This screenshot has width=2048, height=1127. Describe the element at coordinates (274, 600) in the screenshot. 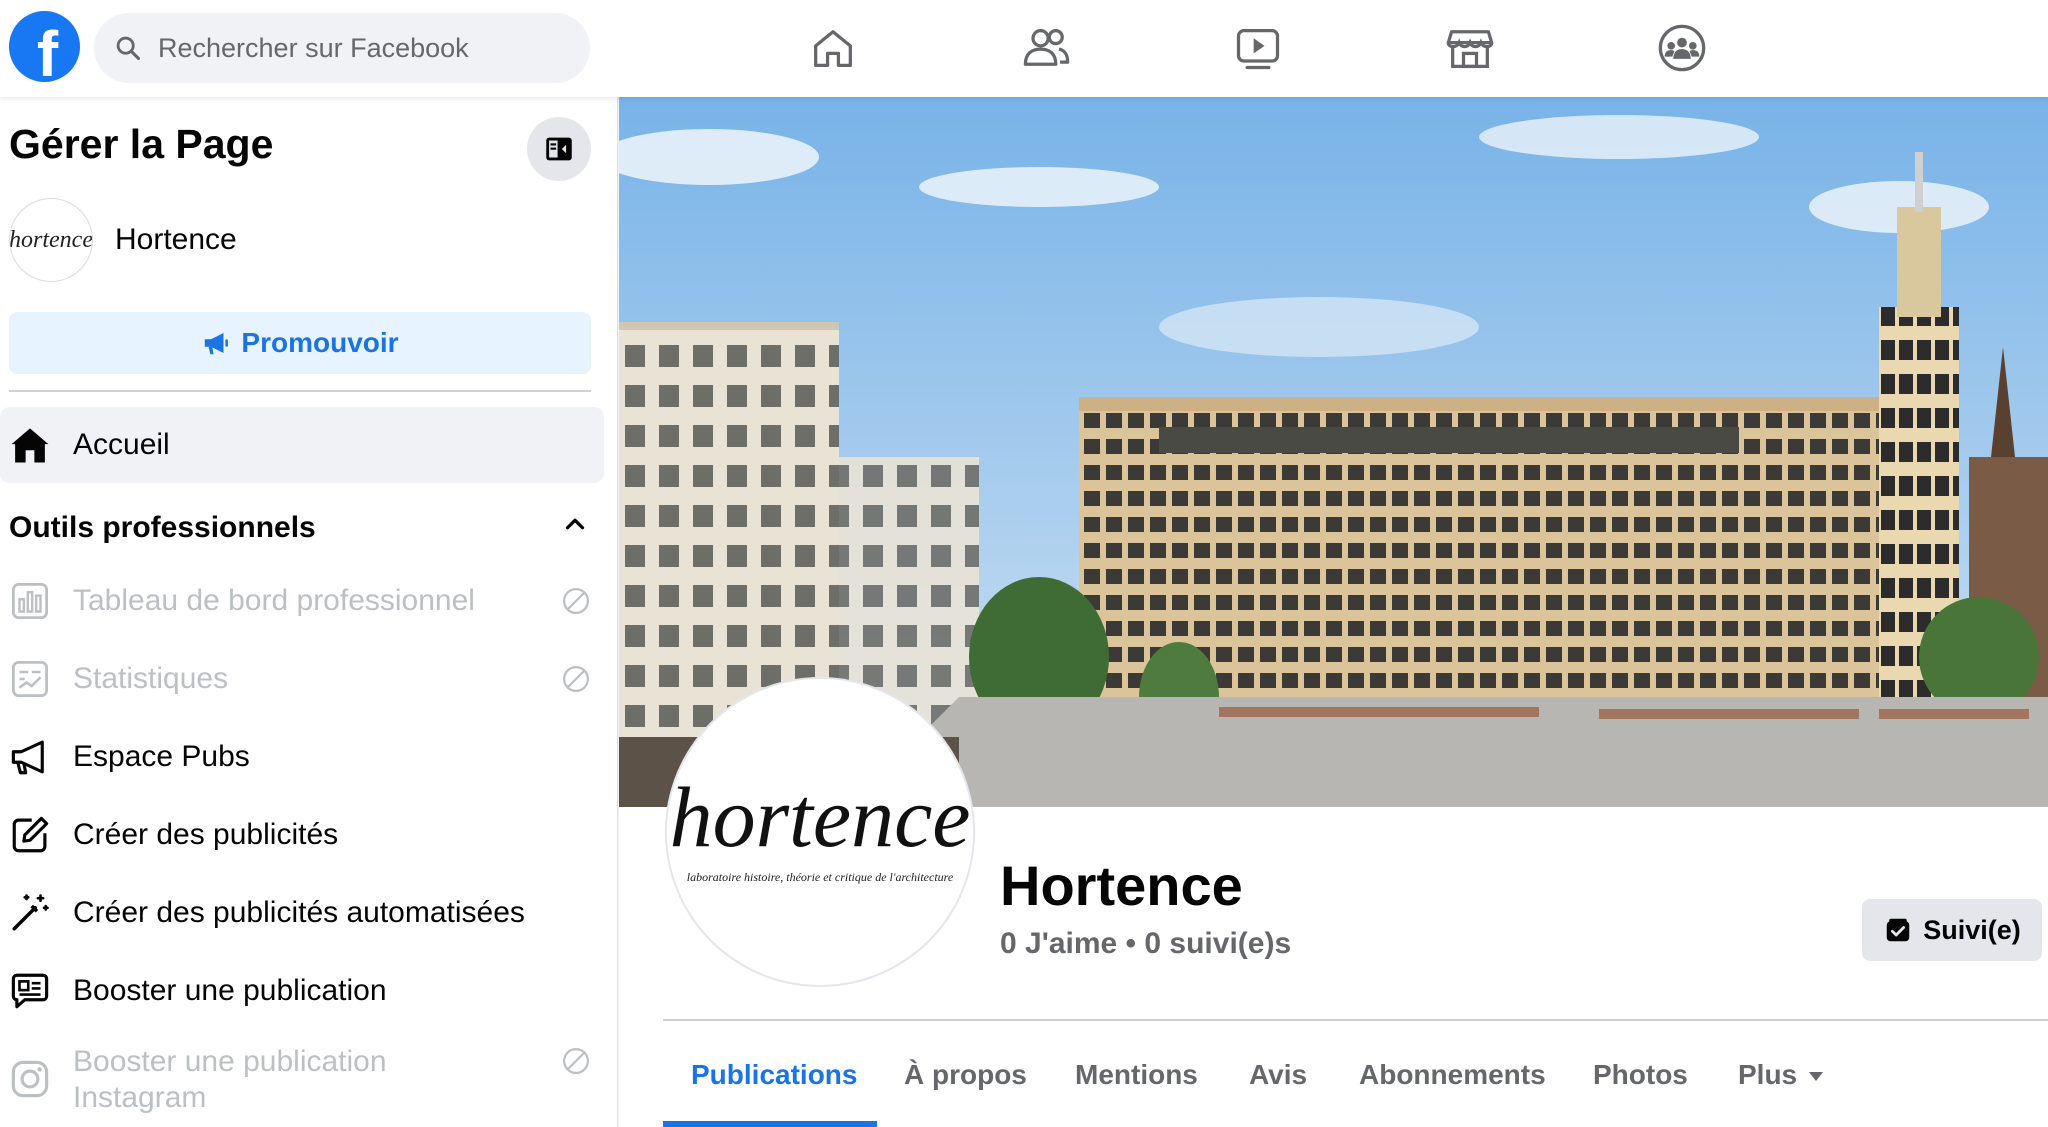

I see `sidebar-item-label: Tableau de bord professionnel` at that location.